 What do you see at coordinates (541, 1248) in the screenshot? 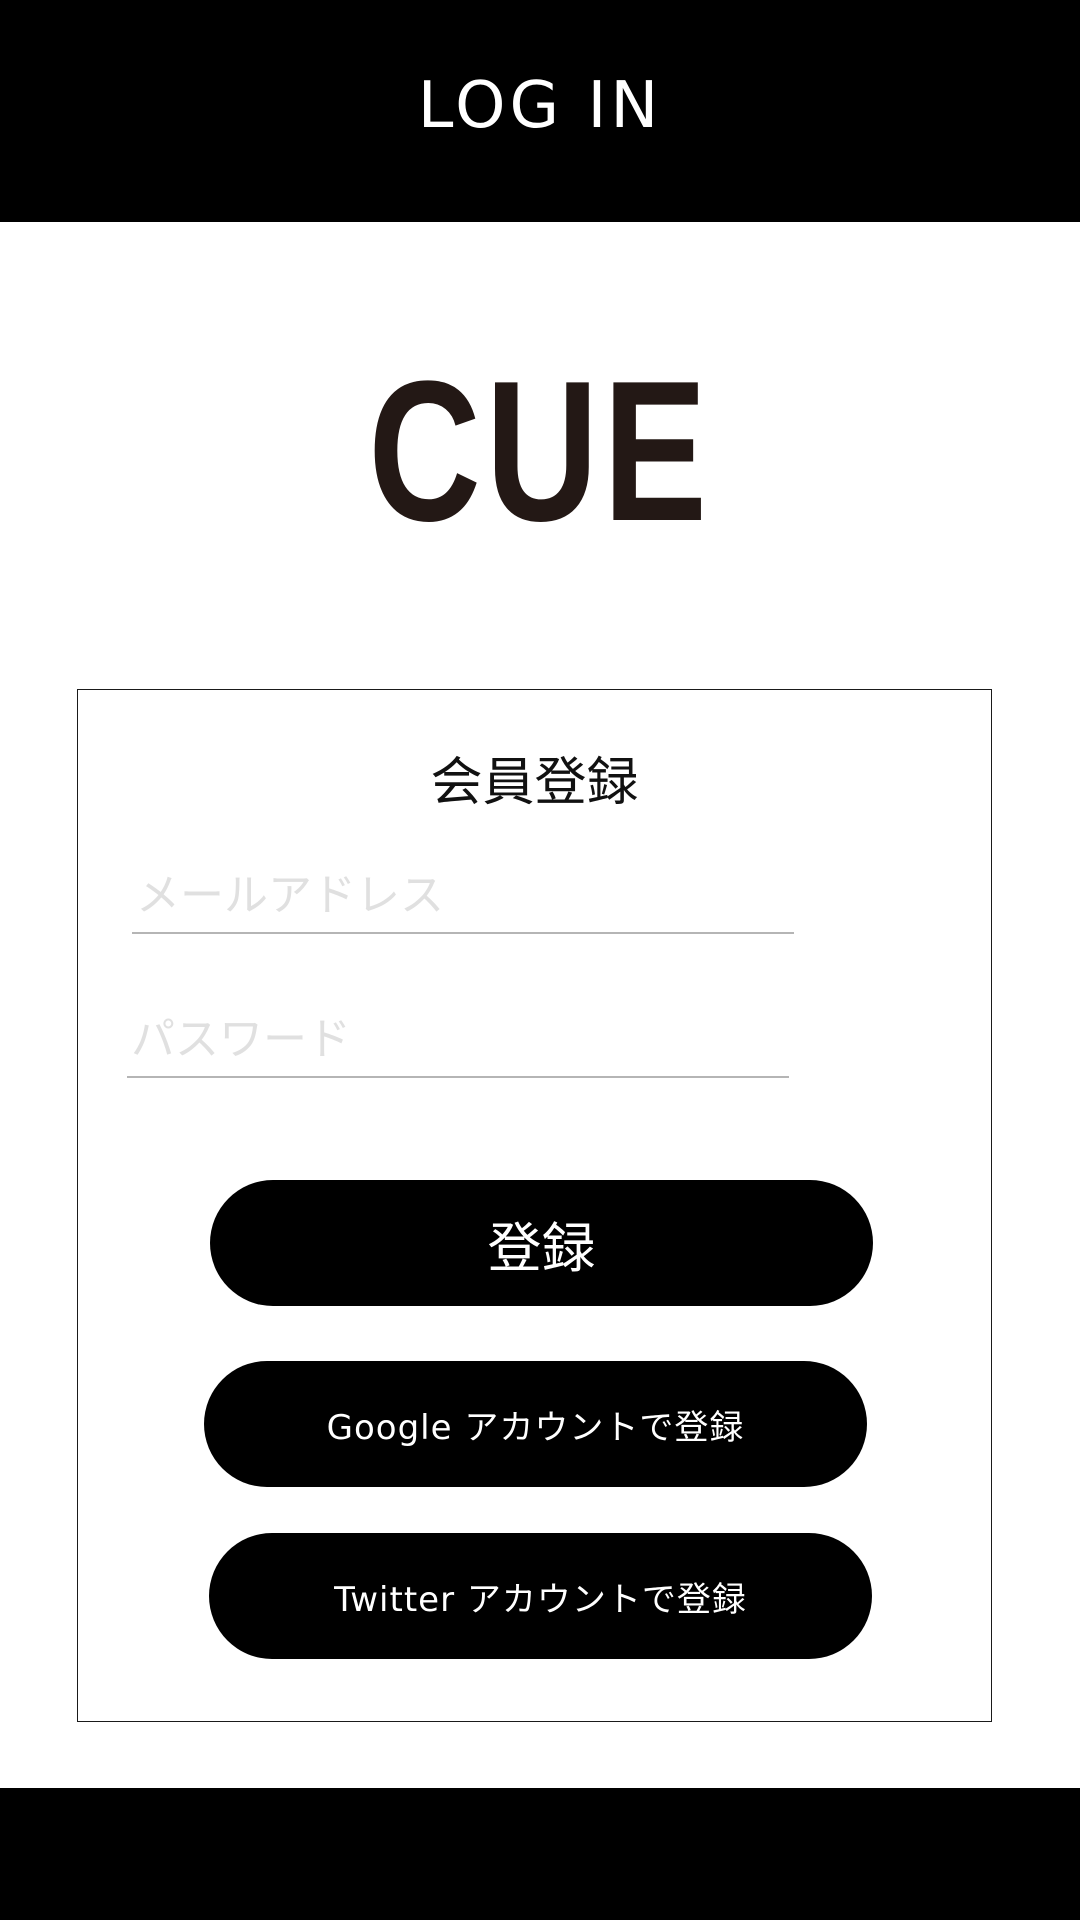
I see `register-button-label: 登録` at bounding box center [541, 1248].